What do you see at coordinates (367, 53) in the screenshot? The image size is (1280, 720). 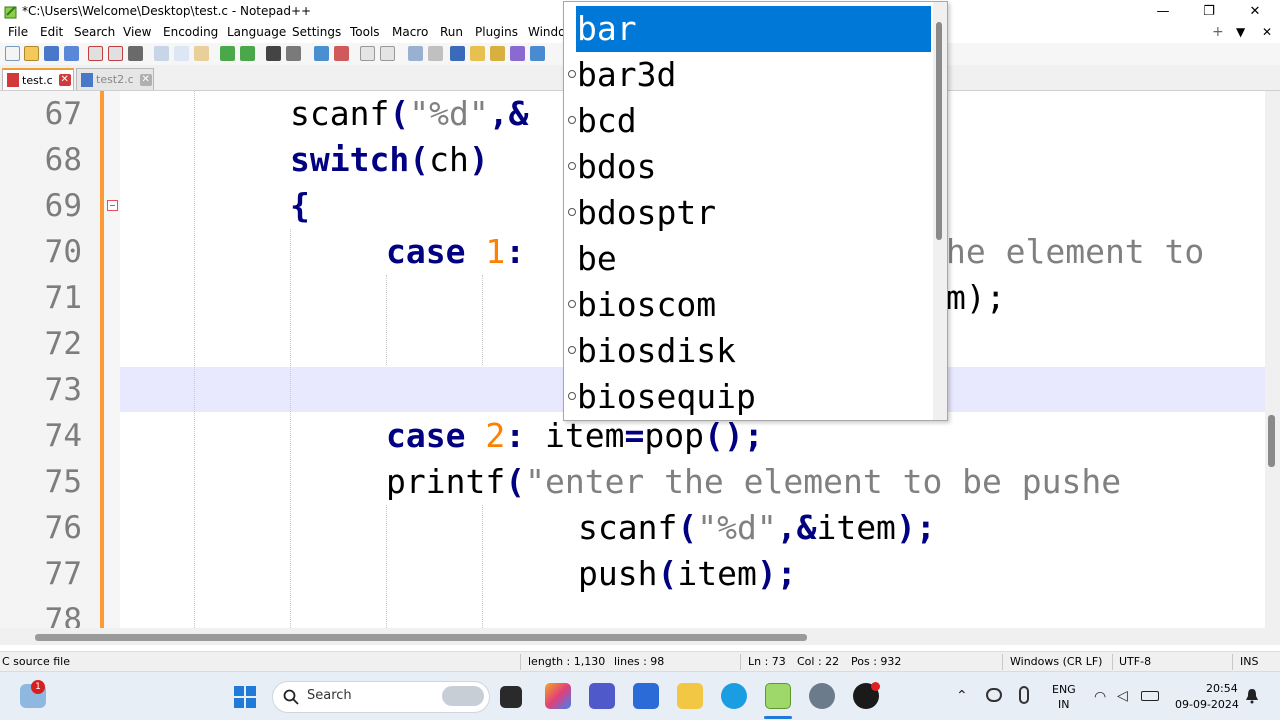 I see `sync-vertical-icon` at bounding box center [367, 53].